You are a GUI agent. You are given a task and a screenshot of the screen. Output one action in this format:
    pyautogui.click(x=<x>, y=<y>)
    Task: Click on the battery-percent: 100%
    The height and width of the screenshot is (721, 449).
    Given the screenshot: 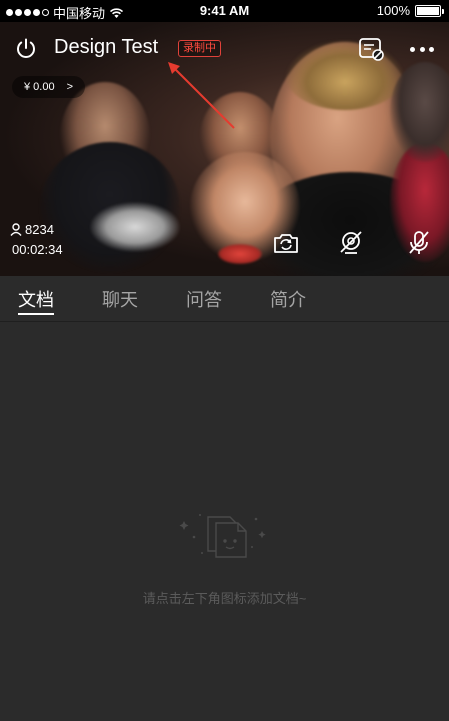 What is the action you would take?
    pyautogui.click(x=393, y=10)
    